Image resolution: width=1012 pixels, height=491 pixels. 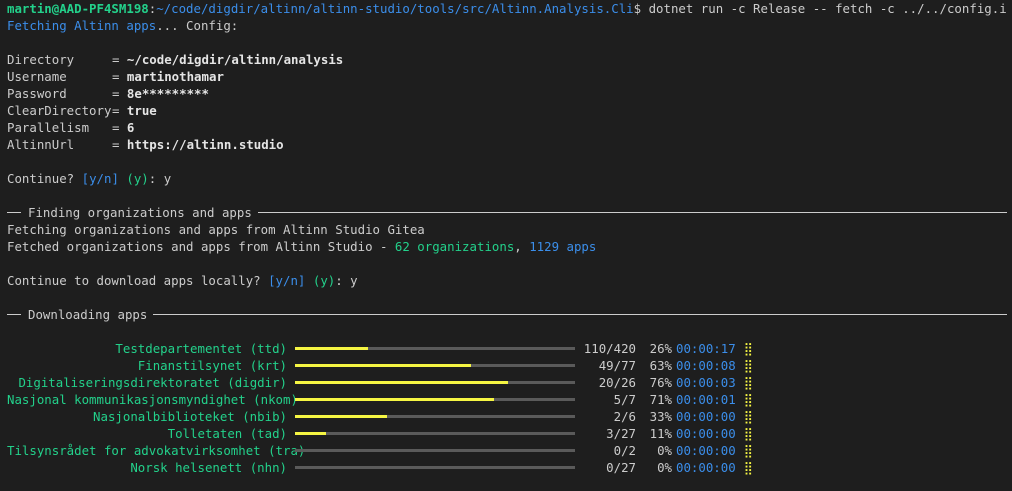 What do you see at coordinates (205, 144) in the screenshot?
I see `config-value: https://altinn.studio` at bounding box center [205, 144].